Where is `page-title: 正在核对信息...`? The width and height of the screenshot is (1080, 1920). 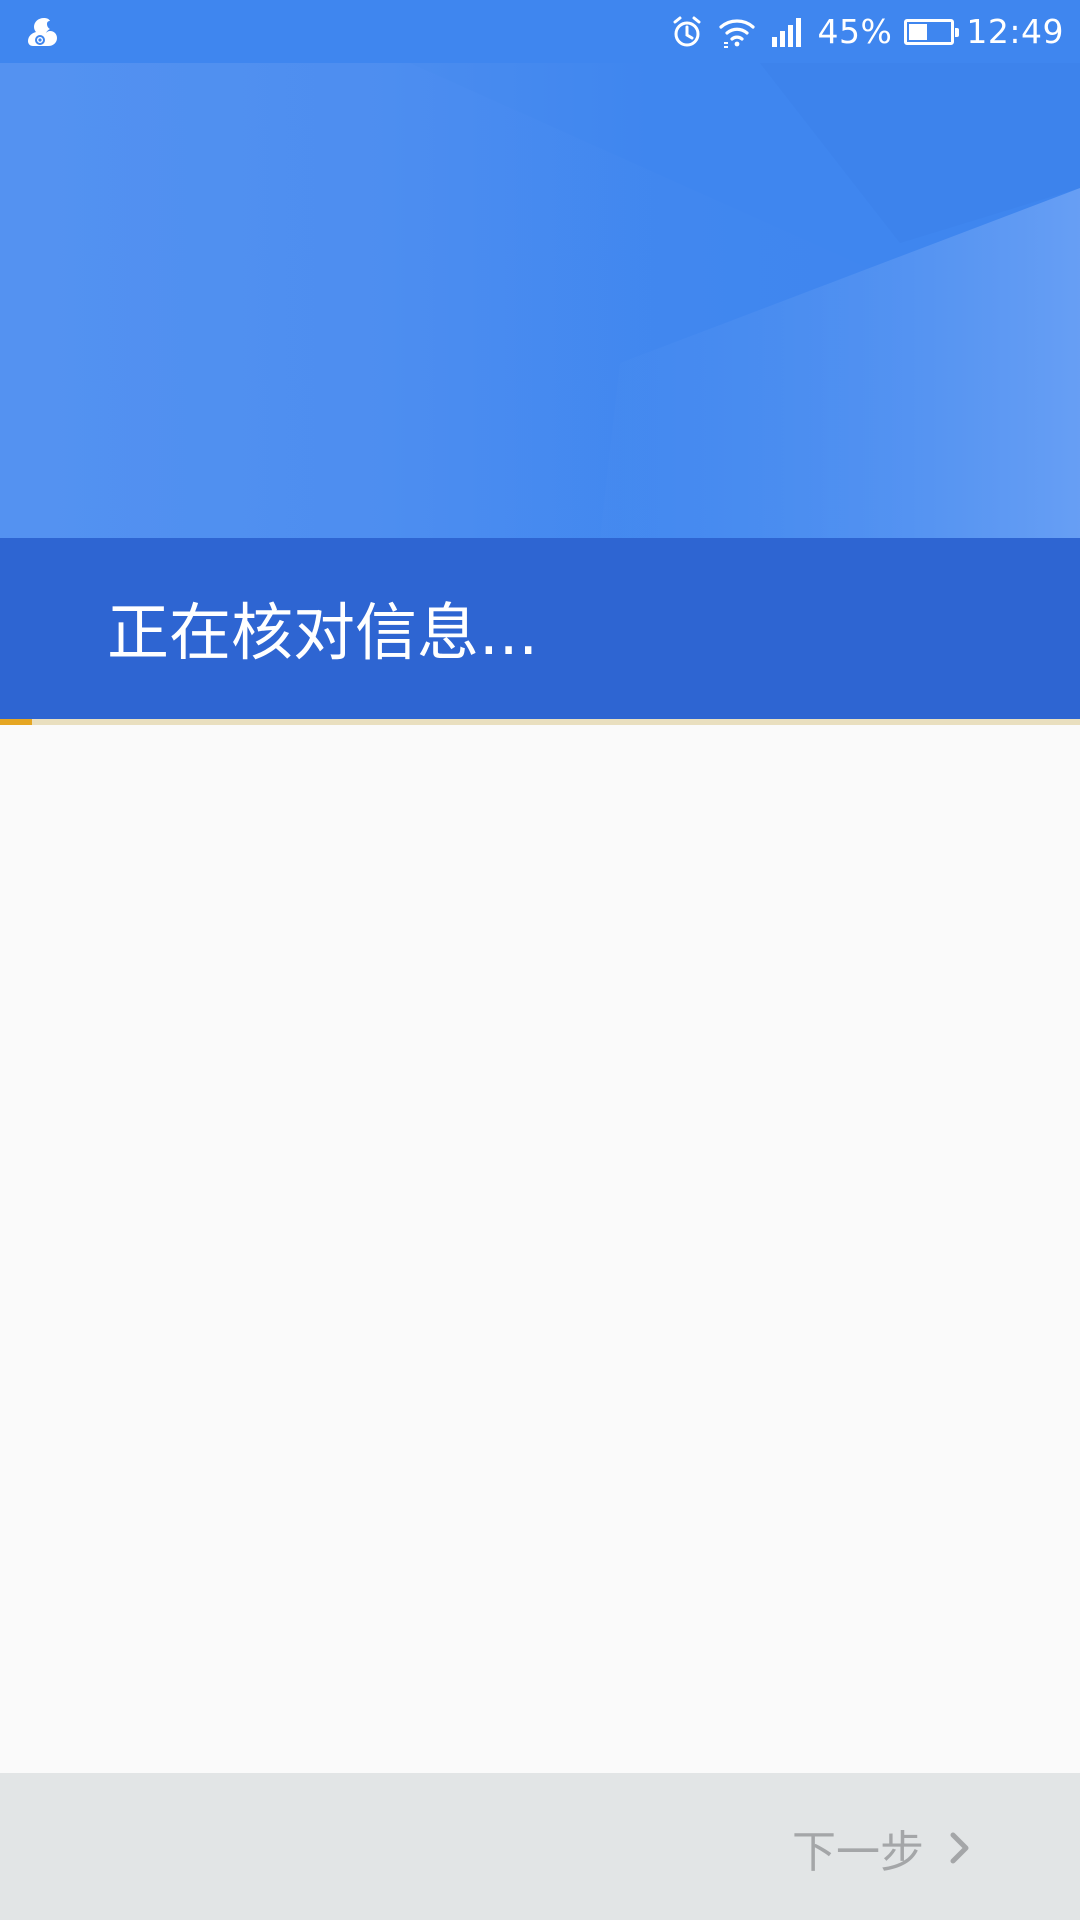 page-title: 正在核对信息... is located at coordinates (323, 632).